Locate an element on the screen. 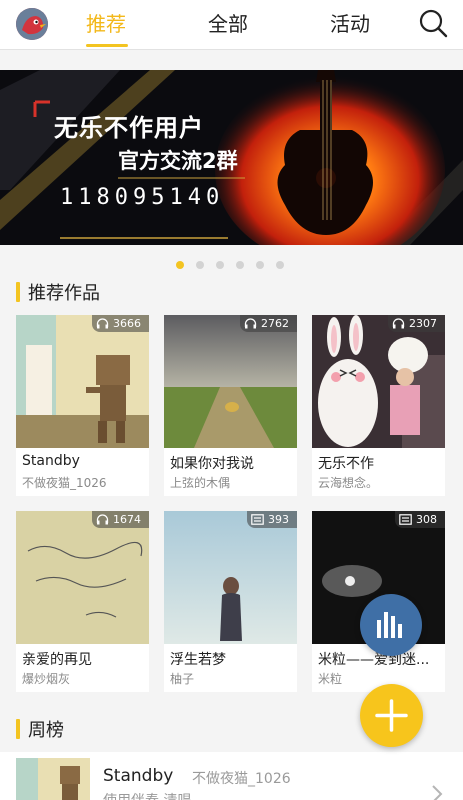 This screenshot has width=463, height=800. weekly-cover-image is located at coordinates (53, 779).